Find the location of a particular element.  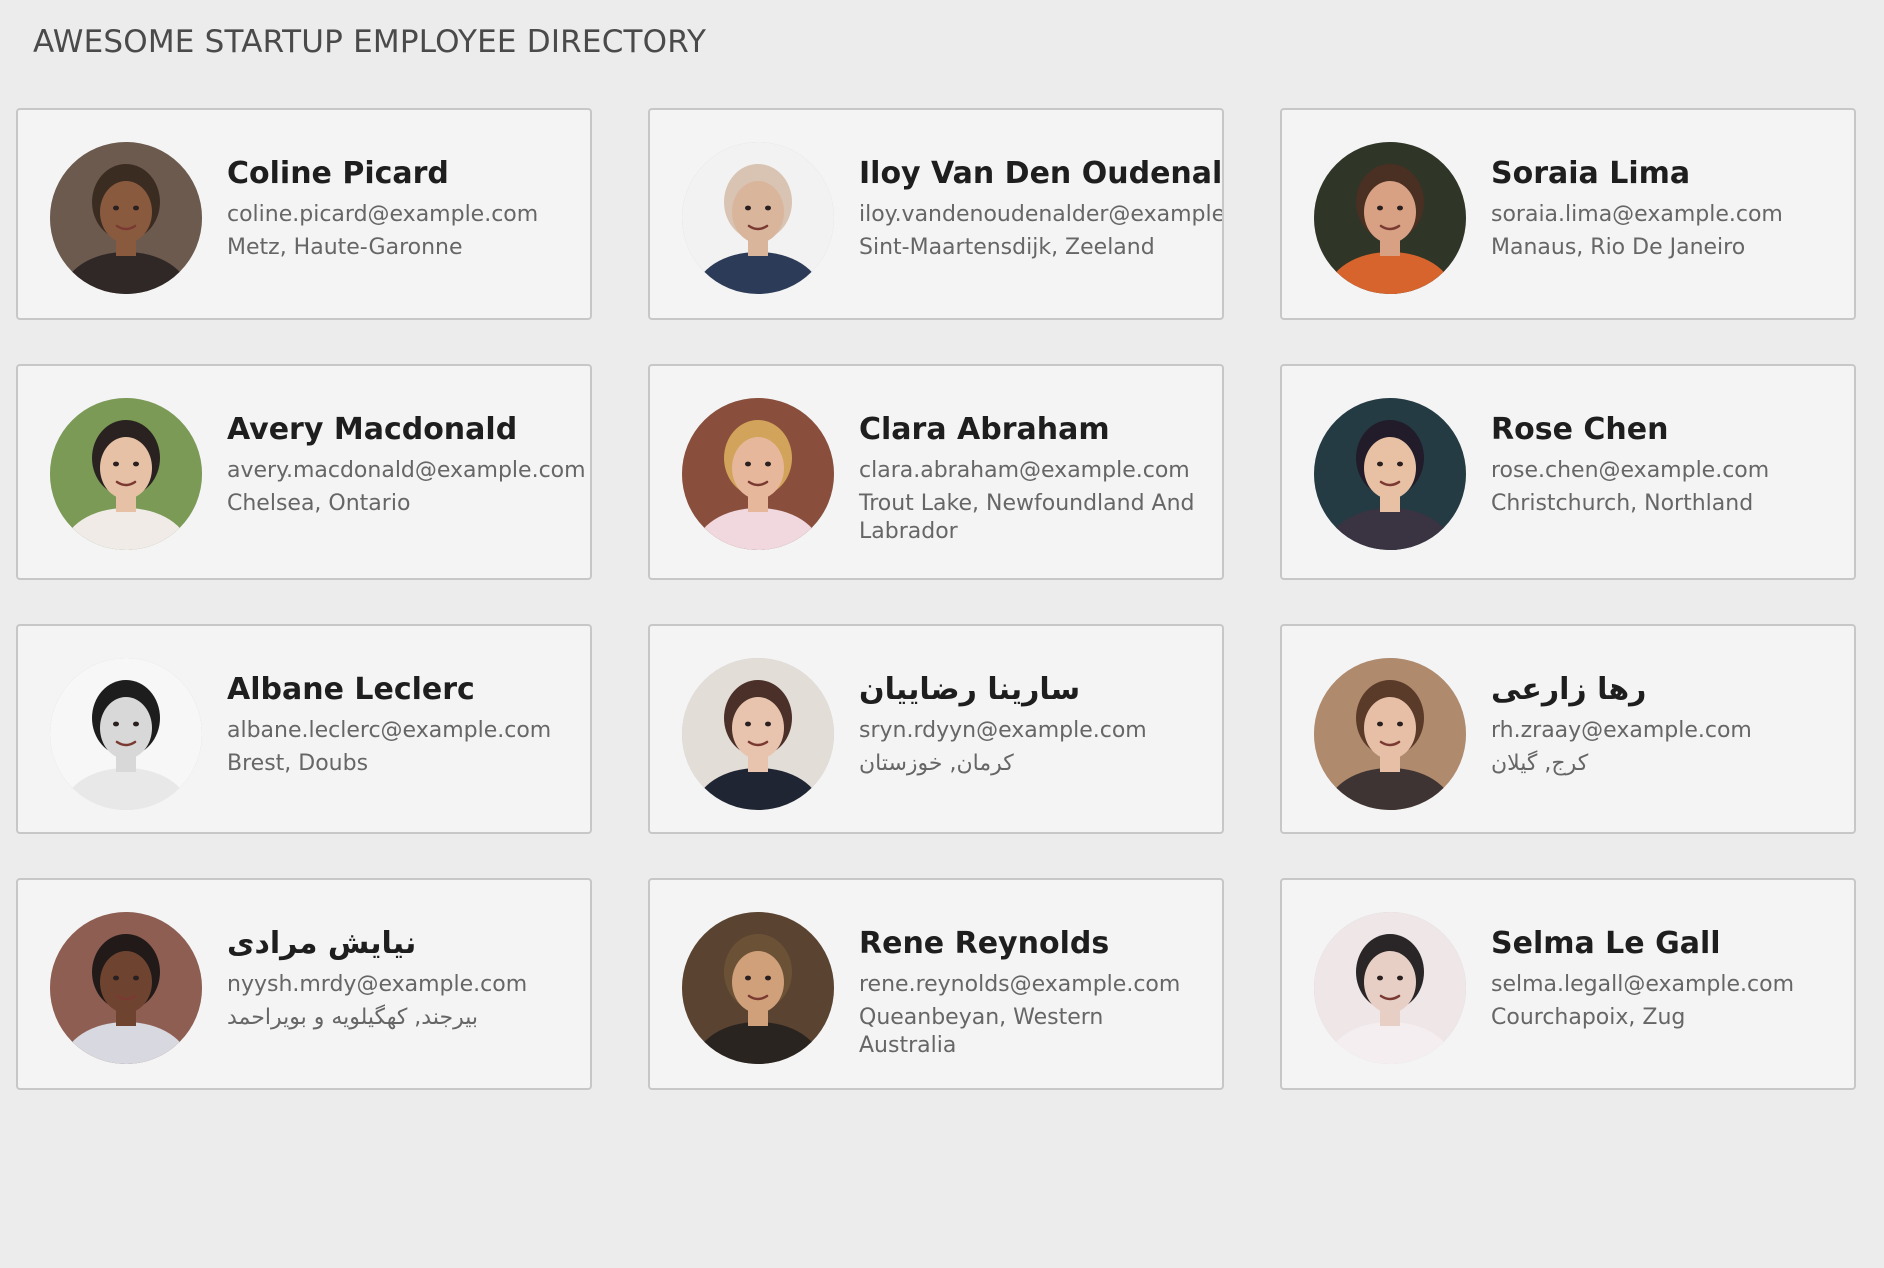

employee-location: کرمان, خوزستان is located at coordinates (936, 763).